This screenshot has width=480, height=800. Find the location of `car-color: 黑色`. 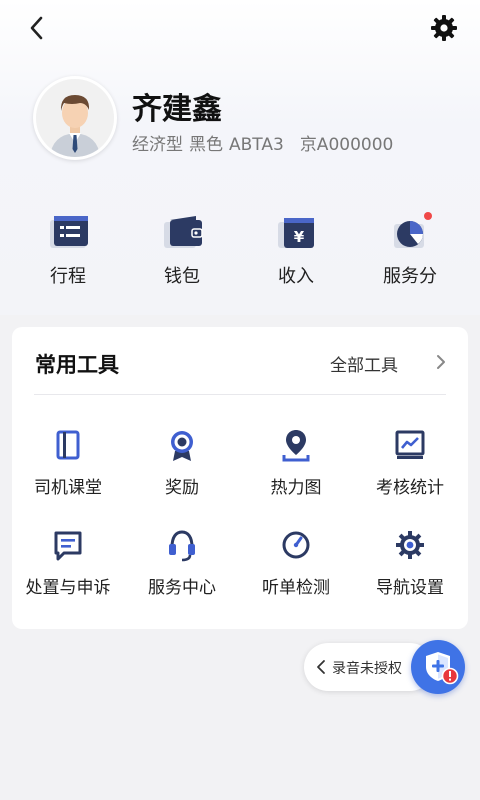

car-color: 黑色 is located at coordinates (206, 145).